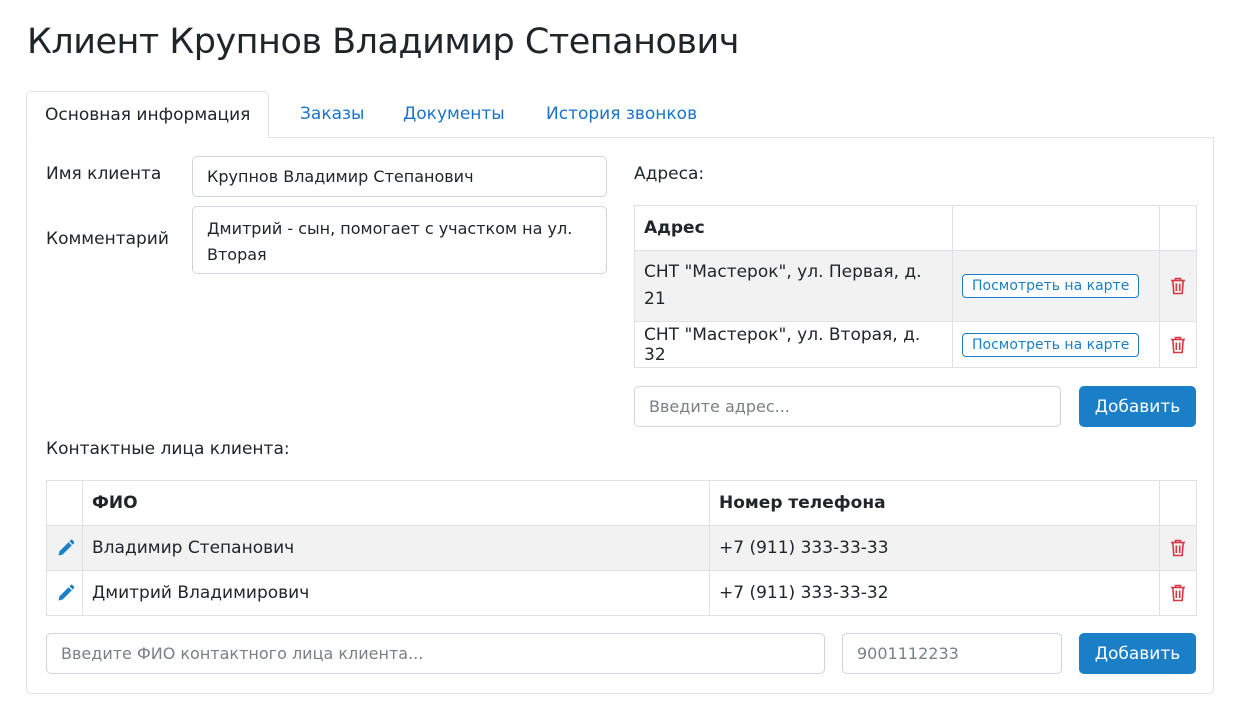 Image resolution: width=1240 pixels, height=724 pixels. I want to click on address-column-header: Адрес, so click(793, 228).